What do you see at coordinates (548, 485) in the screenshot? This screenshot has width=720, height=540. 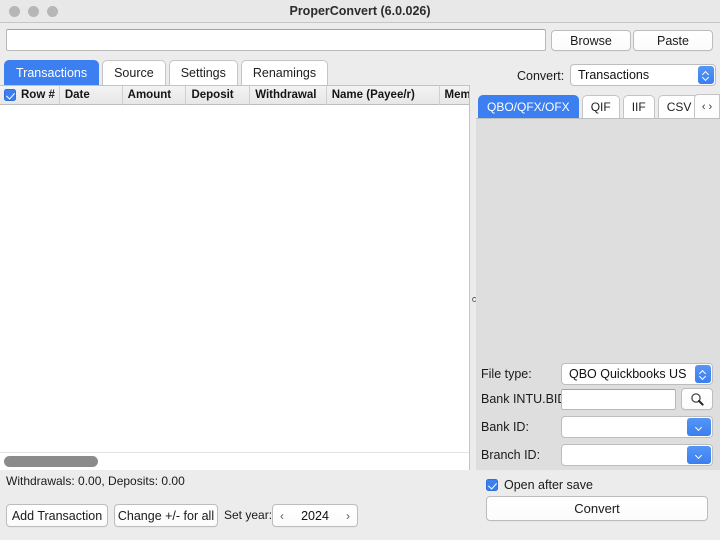 I see `open-after-save-label: Open after save` at bounding box center [548, 485].